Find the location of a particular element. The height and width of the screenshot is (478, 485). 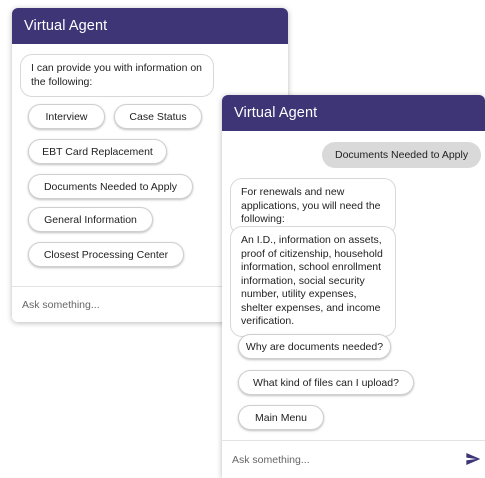

option-file-types-button: What kind of files can I upload? is located at coordinates (326, 382).